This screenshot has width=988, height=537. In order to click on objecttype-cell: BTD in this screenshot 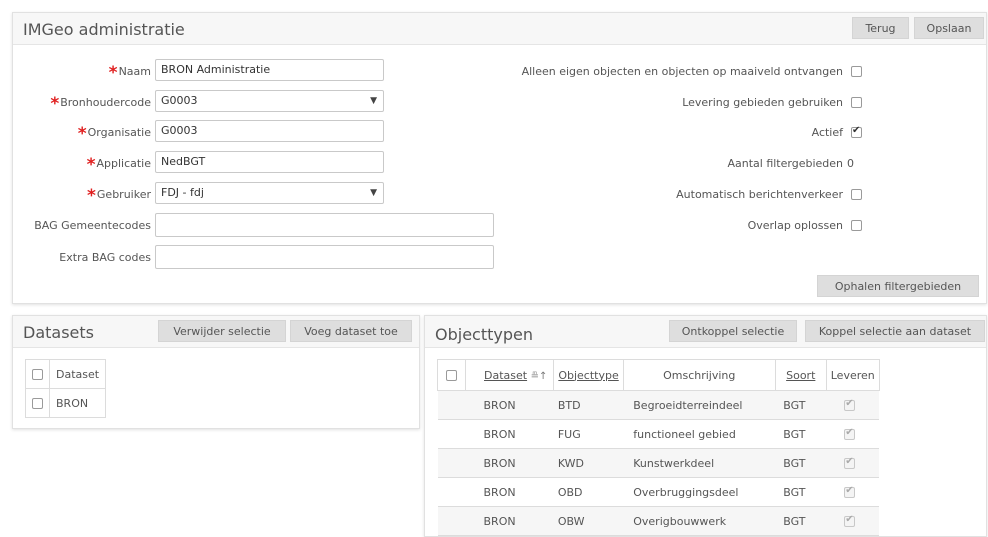, I will do `click(588, 405)`.